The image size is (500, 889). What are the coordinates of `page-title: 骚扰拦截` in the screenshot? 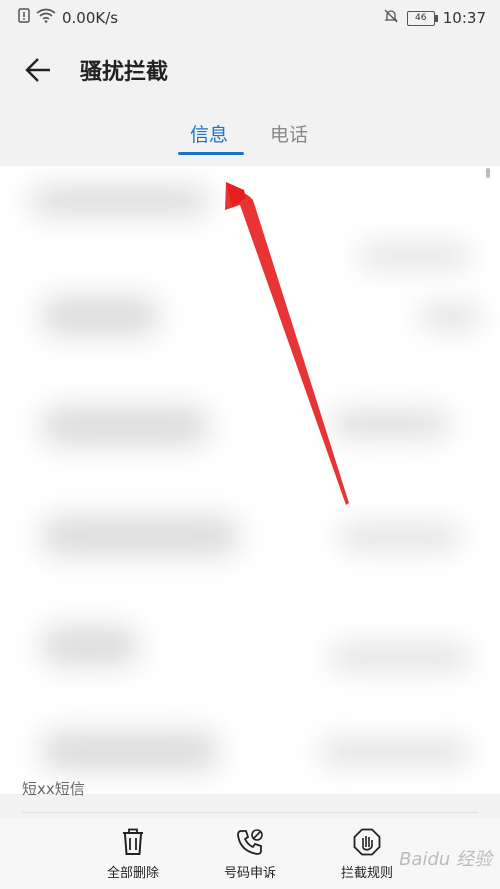 It's located at (124, 72).